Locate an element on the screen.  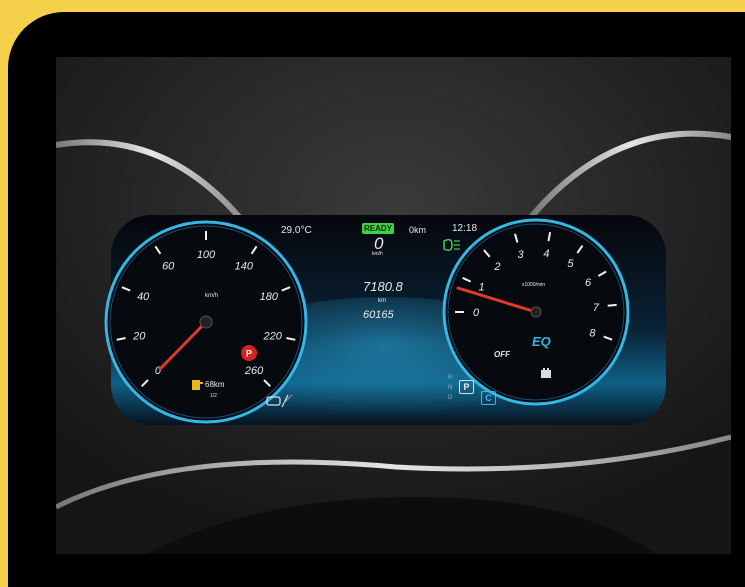
power-meter-tick-label: 3 is located at coordinates (520, 255).